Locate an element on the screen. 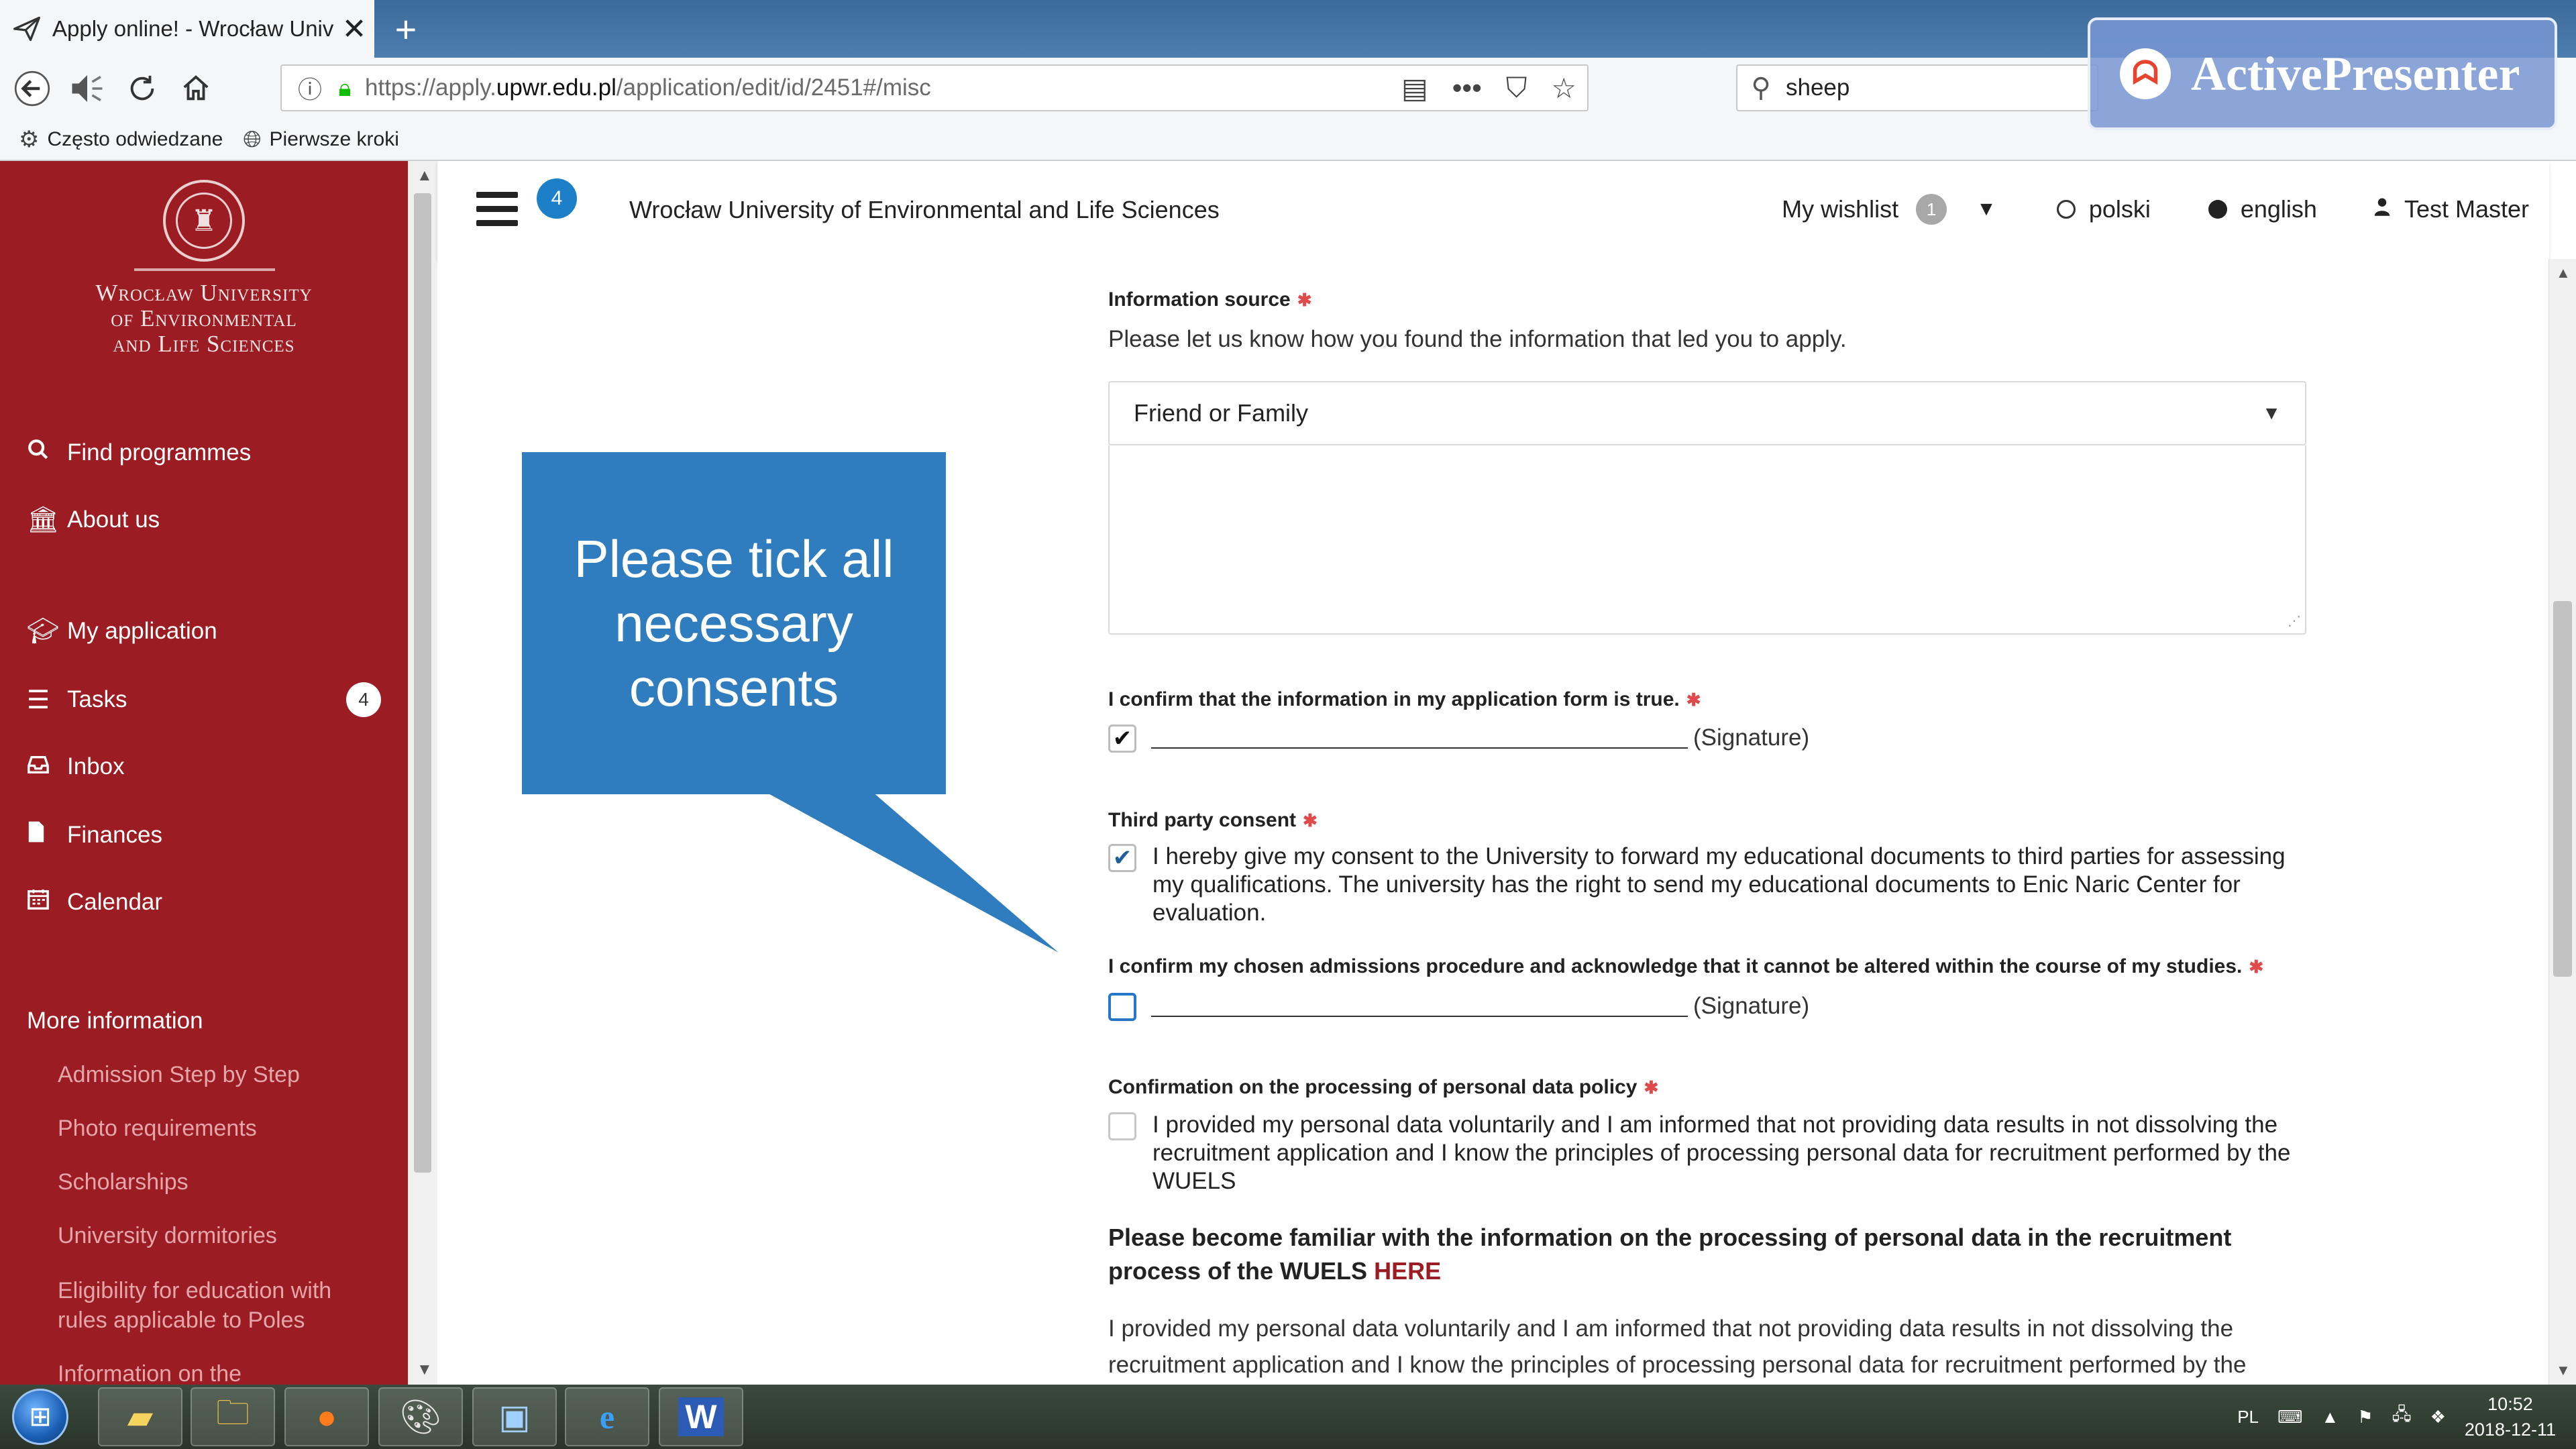  keyboard-icon: ⌨ is located at coordinates (2290, 1417).